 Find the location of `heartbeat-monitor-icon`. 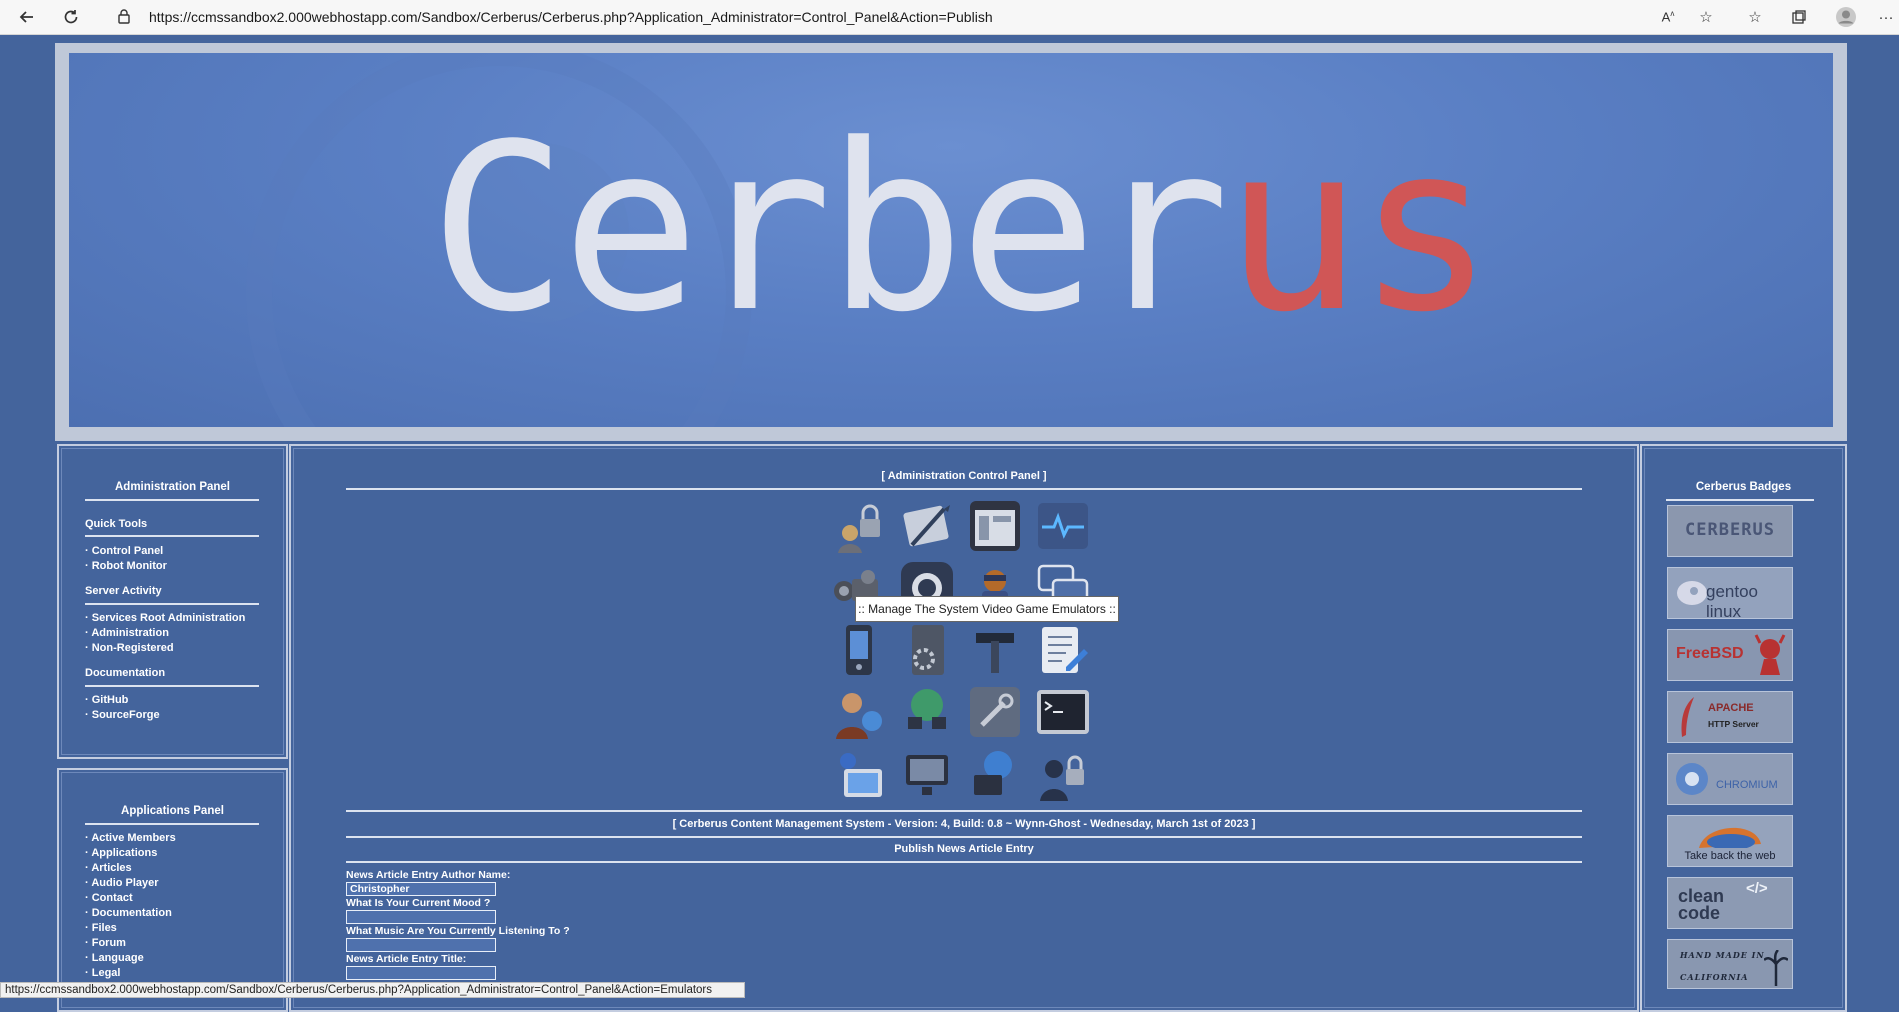

heartbeat-monitor-icon is located at coordinates (1063, 526).